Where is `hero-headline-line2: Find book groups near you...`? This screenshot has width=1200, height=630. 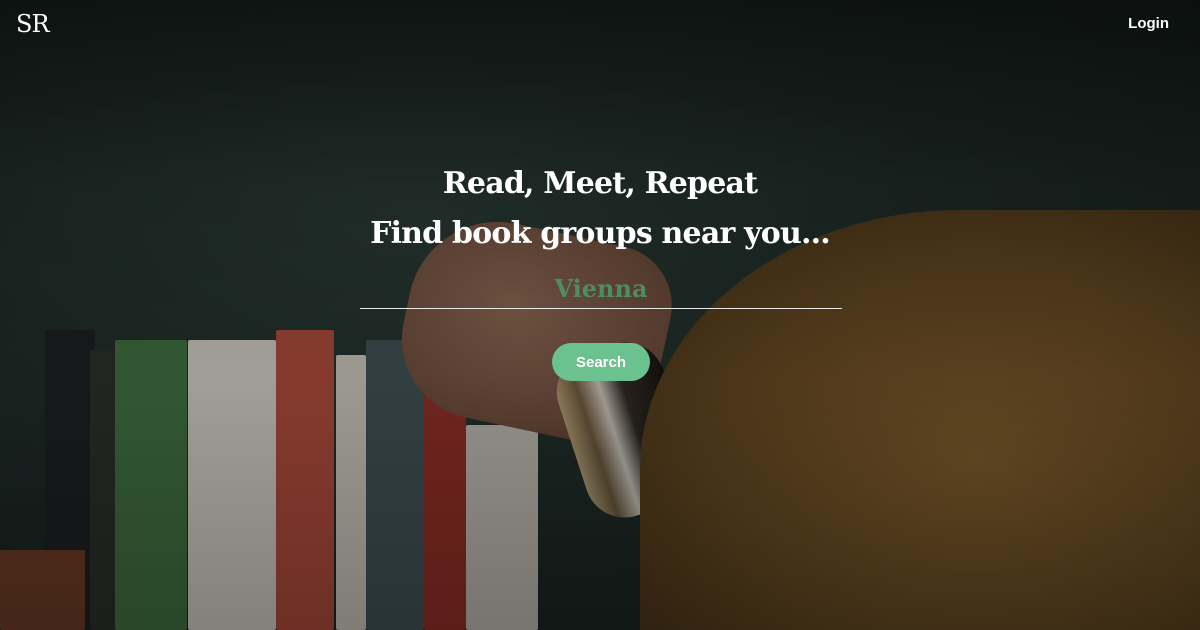
hero-headline-line2: Find book groups near you... is located at coordinates (600, 233).